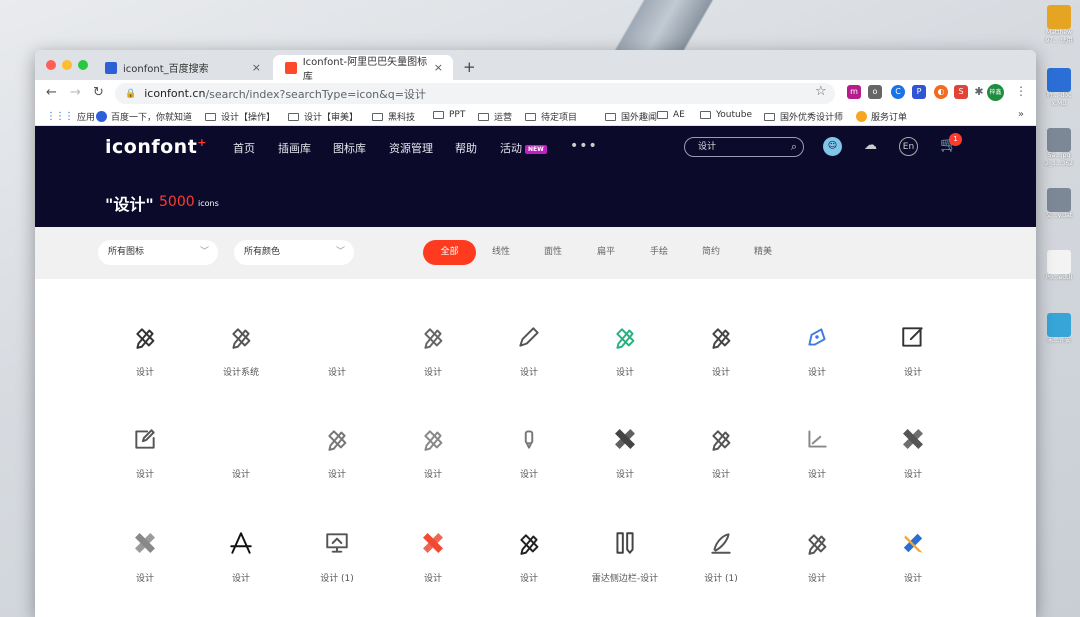 The image size is (1080, 617). I want to click on pencil-ruler-bold-icon, so click(145, 338).